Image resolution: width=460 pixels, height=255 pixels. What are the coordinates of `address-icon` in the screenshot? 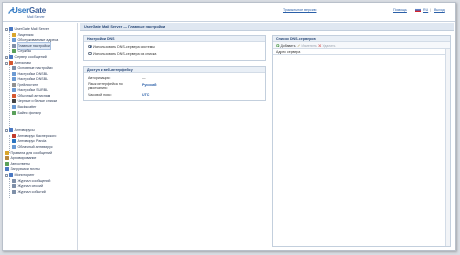 It's located at (14, 40).